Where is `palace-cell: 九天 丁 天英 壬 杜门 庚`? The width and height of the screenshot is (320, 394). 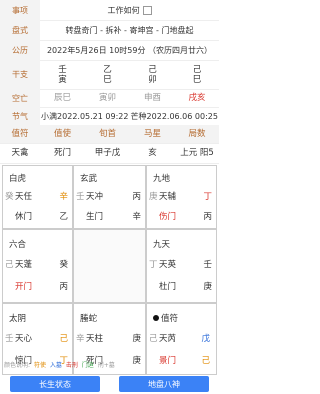
palace-cell: 九天 丁 天英 壬 杜门 庚 is located at coordinates (181, 266).